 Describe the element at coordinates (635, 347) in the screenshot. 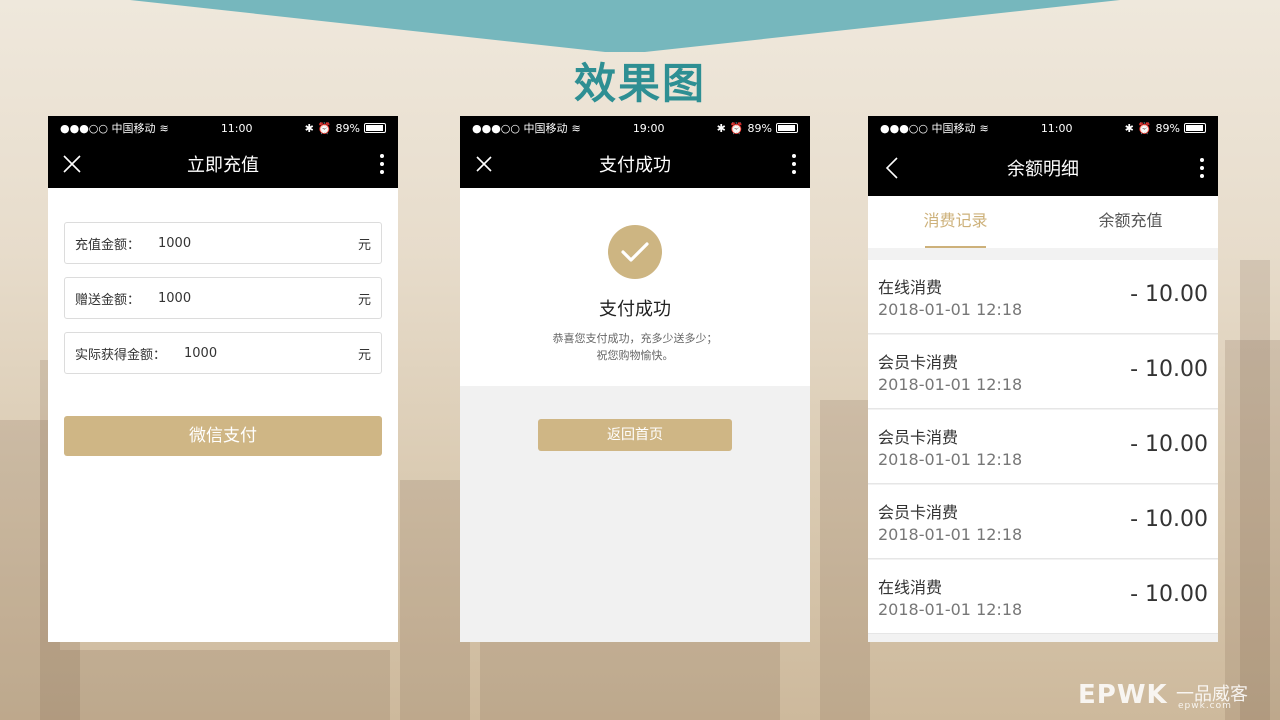

I see `success-message: 恭喜您支付成功，充多少送多少； 祝您购物愉快。` at that location.